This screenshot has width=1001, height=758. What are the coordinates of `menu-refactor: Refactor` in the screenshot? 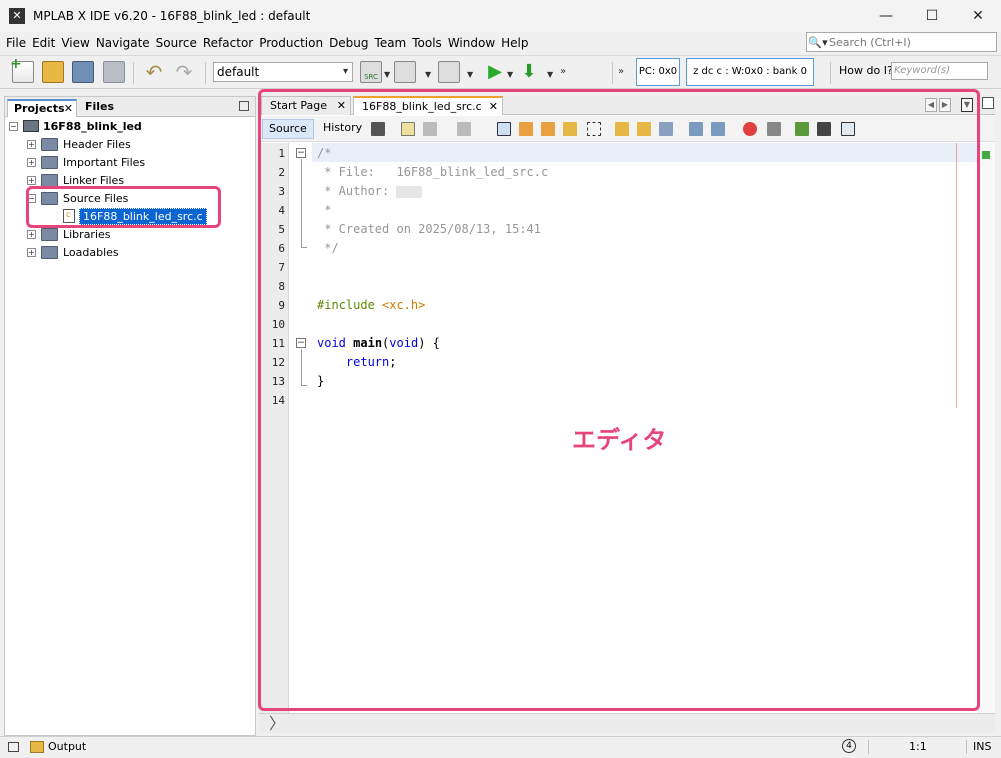 It's located at (228, 43).